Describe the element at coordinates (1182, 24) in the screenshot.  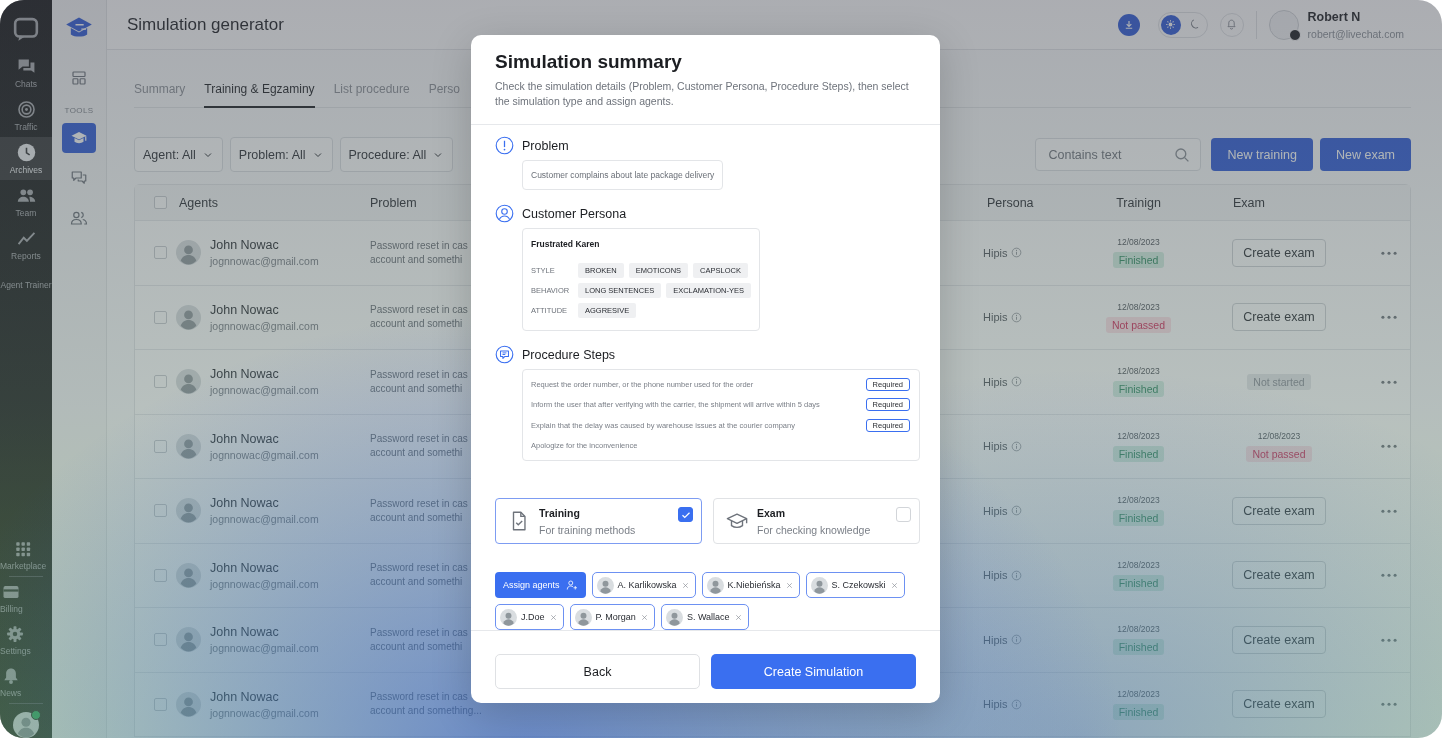
I see `theme-toggle` at that location.